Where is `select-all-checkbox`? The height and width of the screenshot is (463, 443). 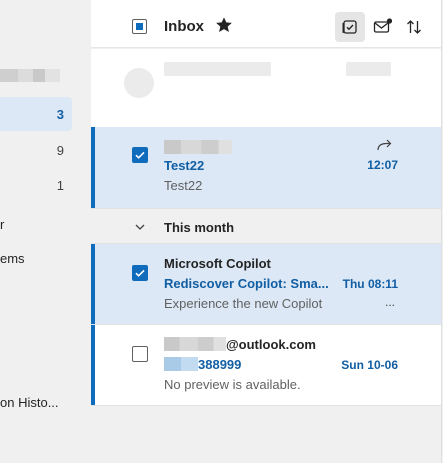 select-all-checkbox is located at coordinates (139, 26).